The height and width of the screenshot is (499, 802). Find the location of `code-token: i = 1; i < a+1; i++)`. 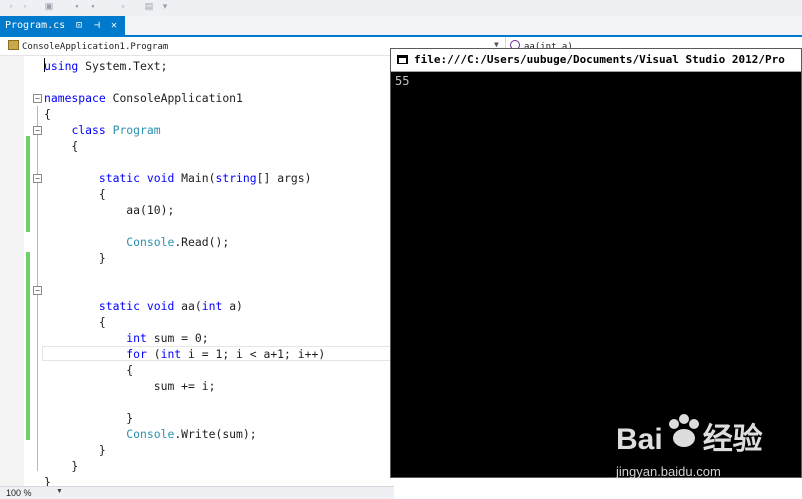

code-token: i = 1; i < a+1; i++) is located at coordinates (253, 354).